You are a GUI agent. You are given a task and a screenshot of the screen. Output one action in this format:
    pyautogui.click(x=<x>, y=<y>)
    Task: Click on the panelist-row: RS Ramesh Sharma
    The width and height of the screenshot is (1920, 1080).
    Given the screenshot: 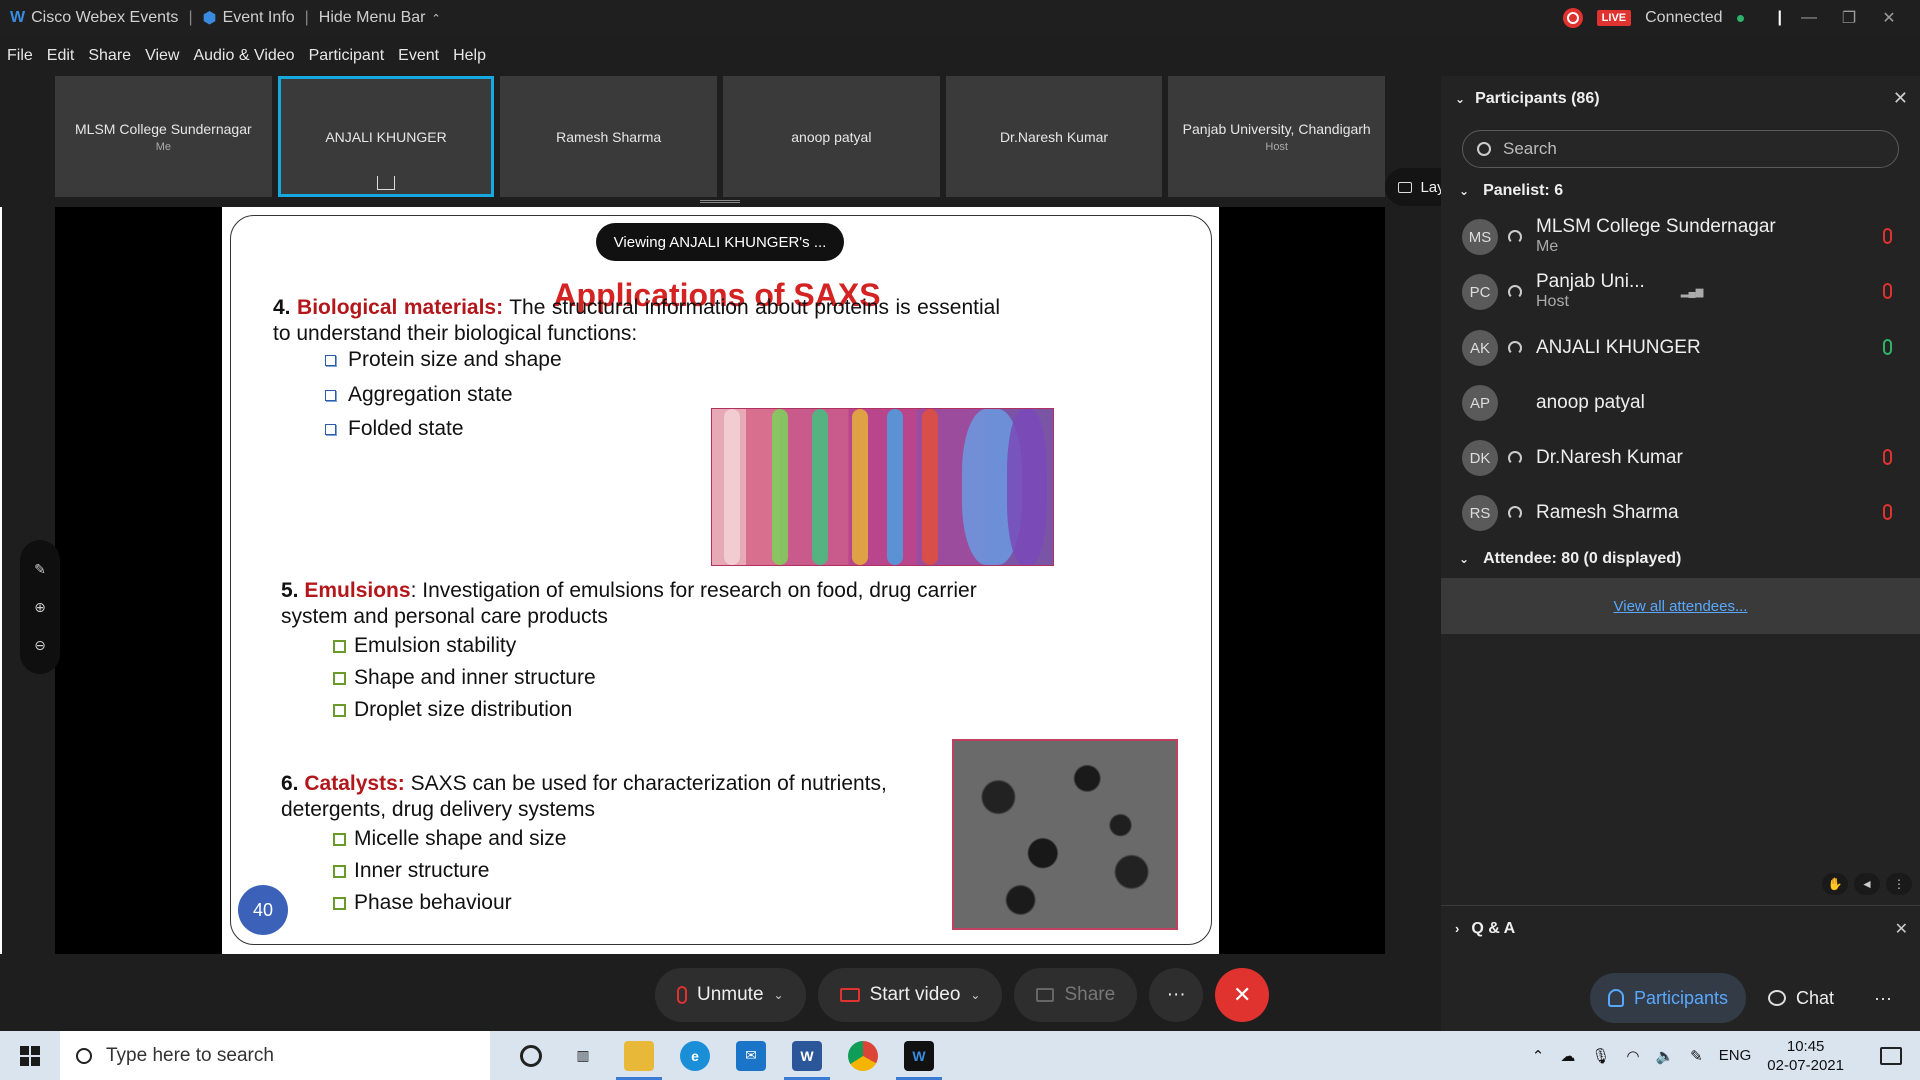 What is the action you would take?
    pyautogui.click(x=1682, y=513)
    